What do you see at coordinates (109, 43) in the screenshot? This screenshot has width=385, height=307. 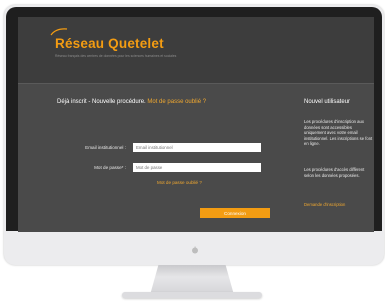 I see `site-logo: Réseau Quetelet` at bounding box center [109, 43].